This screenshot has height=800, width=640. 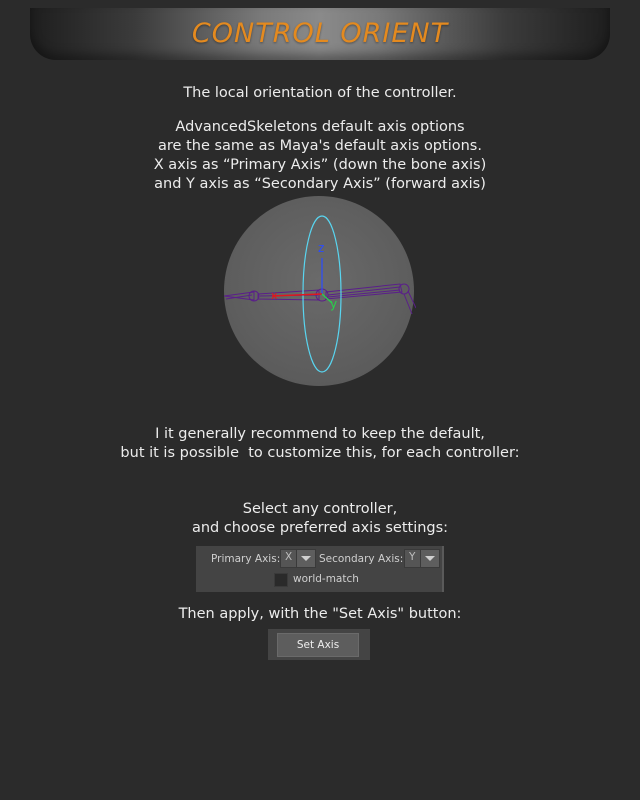 What do you see at coordinates (321, 248) in the screenshot?
I see `z-axis-label: z` at bounding box center [321, 248].